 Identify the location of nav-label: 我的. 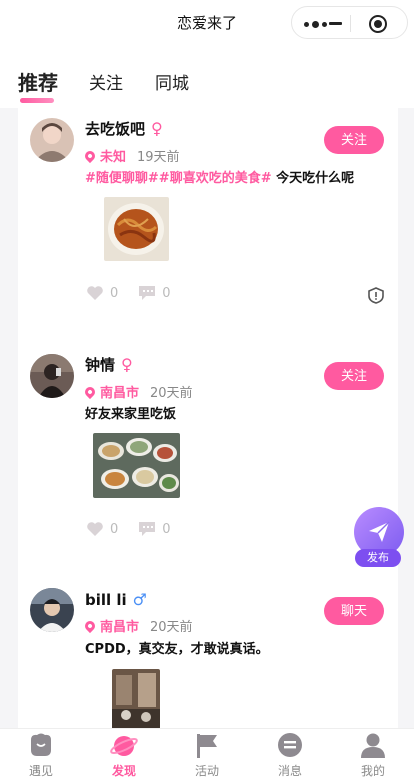
(372, 771).